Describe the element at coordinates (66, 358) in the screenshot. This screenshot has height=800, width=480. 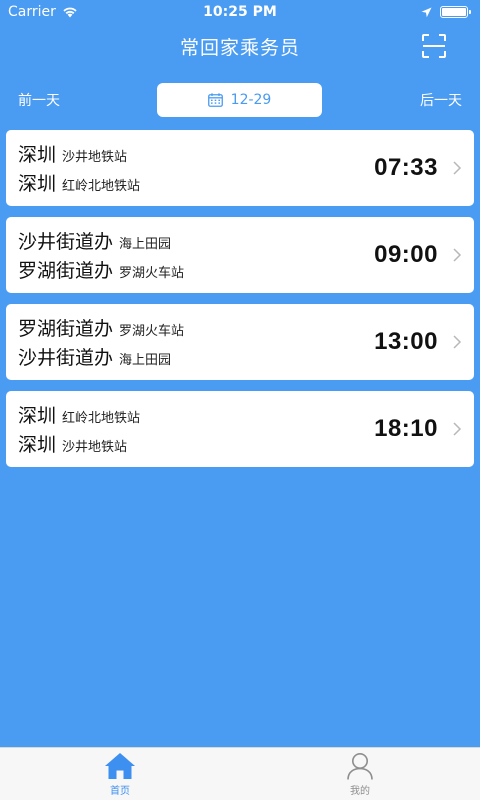
I see `destination-city: 沙井街道办` at that location.